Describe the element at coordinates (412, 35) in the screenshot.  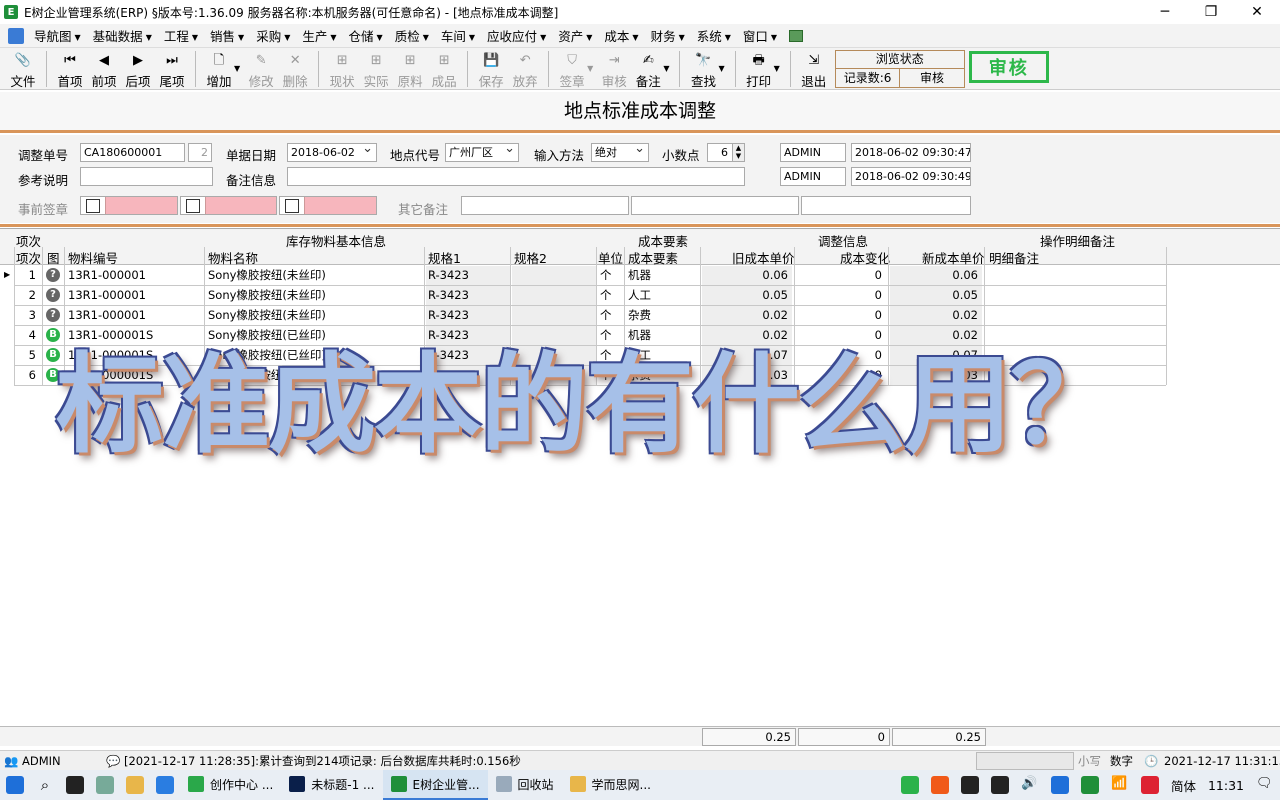
I see `menu-quality: 质检 ▼` at that location.